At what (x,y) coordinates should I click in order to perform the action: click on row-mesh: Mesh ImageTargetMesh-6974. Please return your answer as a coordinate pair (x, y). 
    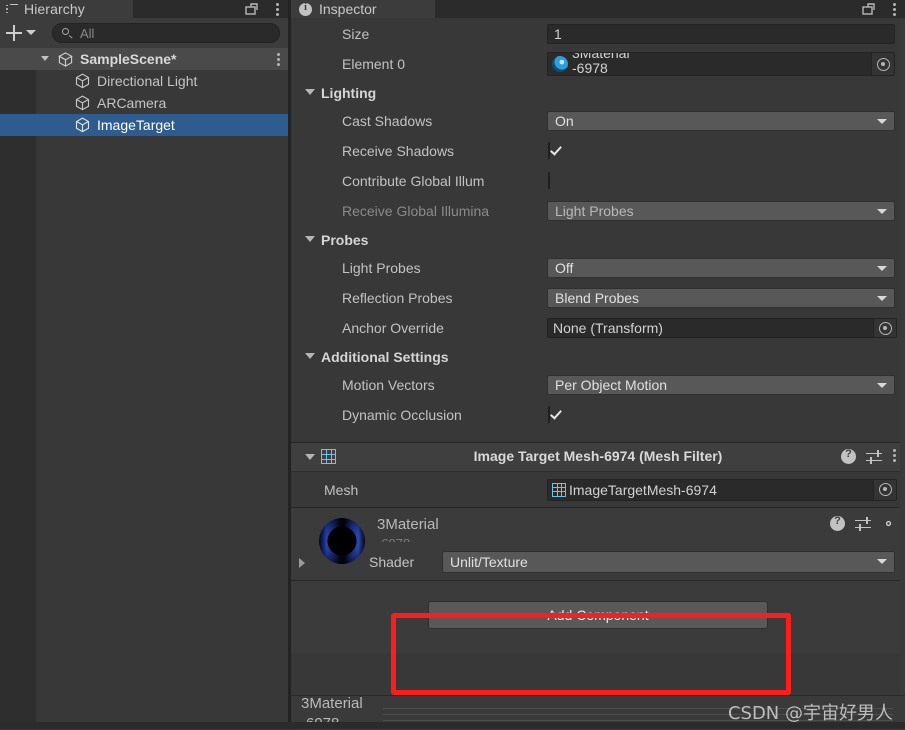
    Looking at the image, I should click on (598, 489).